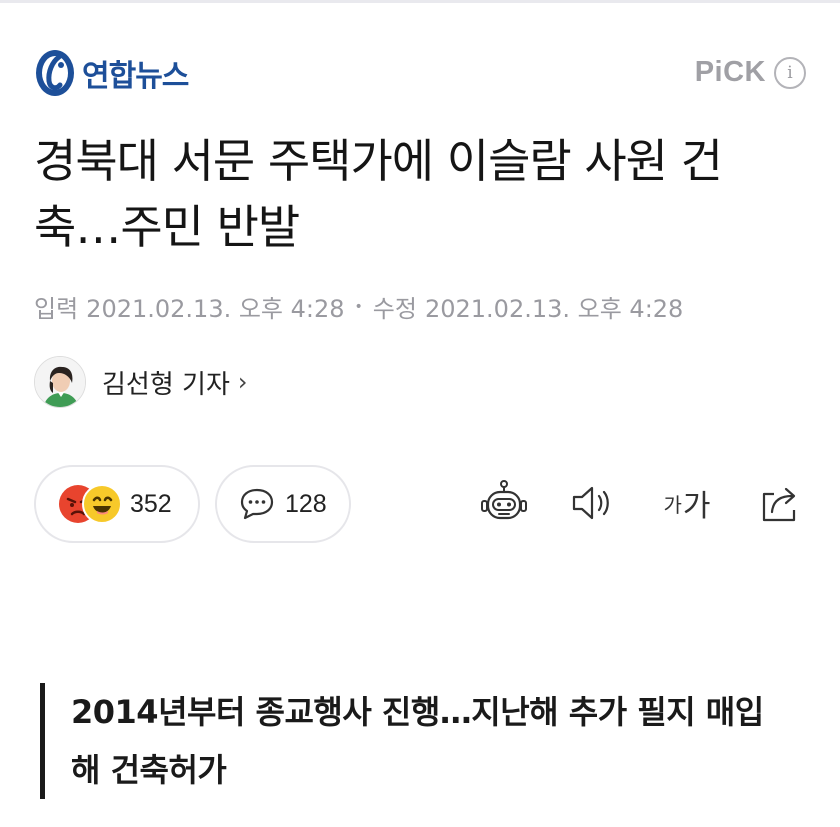 This screenshot has height=827, width=840. I want to click on robot-icon, so click(504, 500).